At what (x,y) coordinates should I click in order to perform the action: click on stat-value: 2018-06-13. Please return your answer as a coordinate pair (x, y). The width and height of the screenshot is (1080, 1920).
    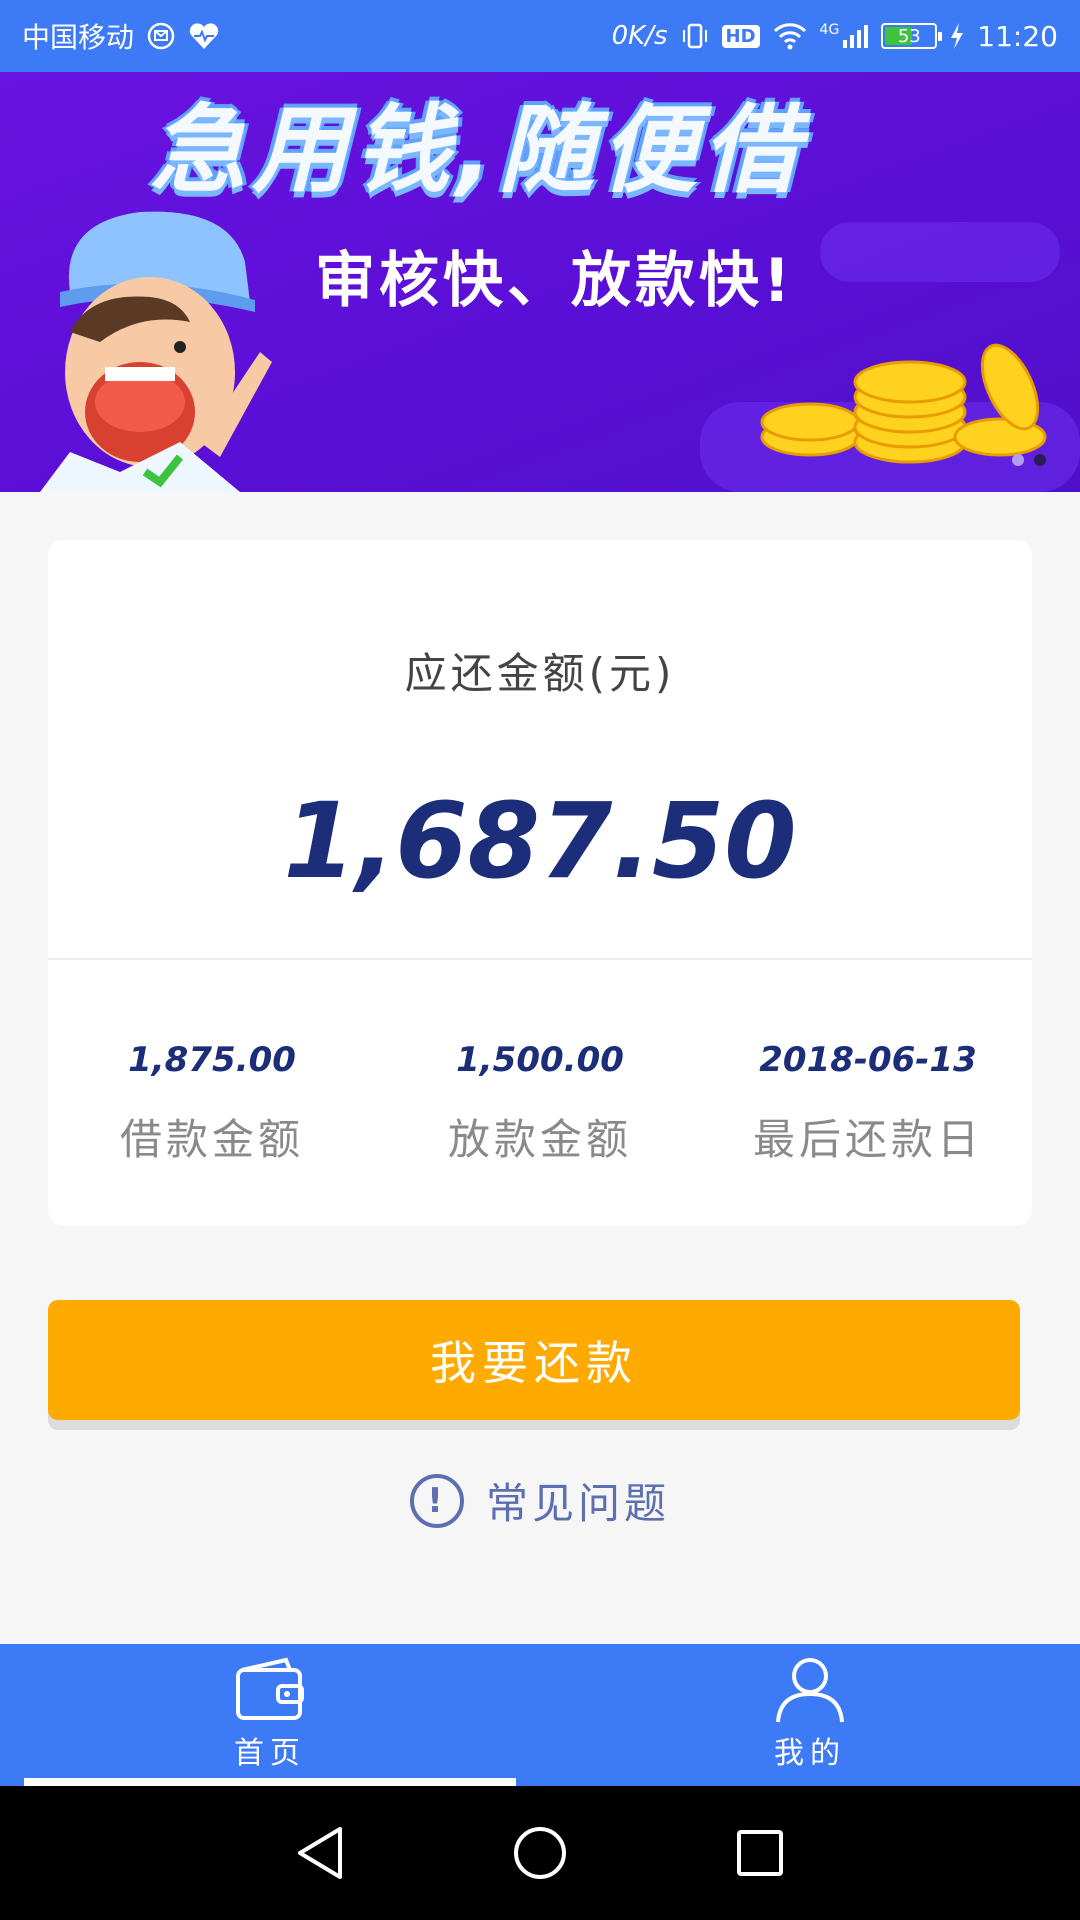
    Looking at the image, I should click on (868, 1060).